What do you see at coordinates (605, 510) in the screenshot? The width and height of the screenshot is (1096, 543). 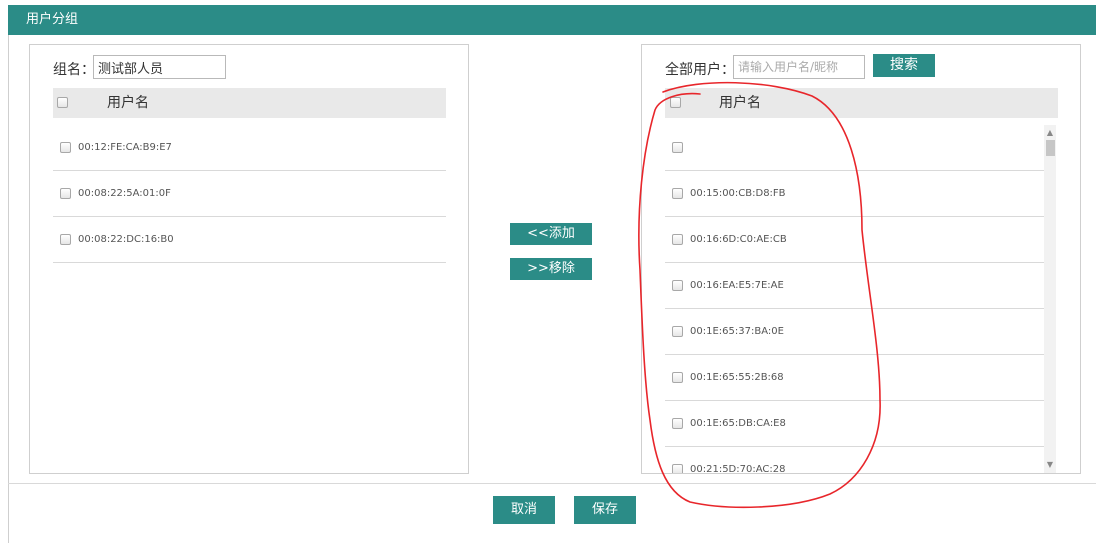 I see `save-button: 保存` at bounding box center [605, 510].